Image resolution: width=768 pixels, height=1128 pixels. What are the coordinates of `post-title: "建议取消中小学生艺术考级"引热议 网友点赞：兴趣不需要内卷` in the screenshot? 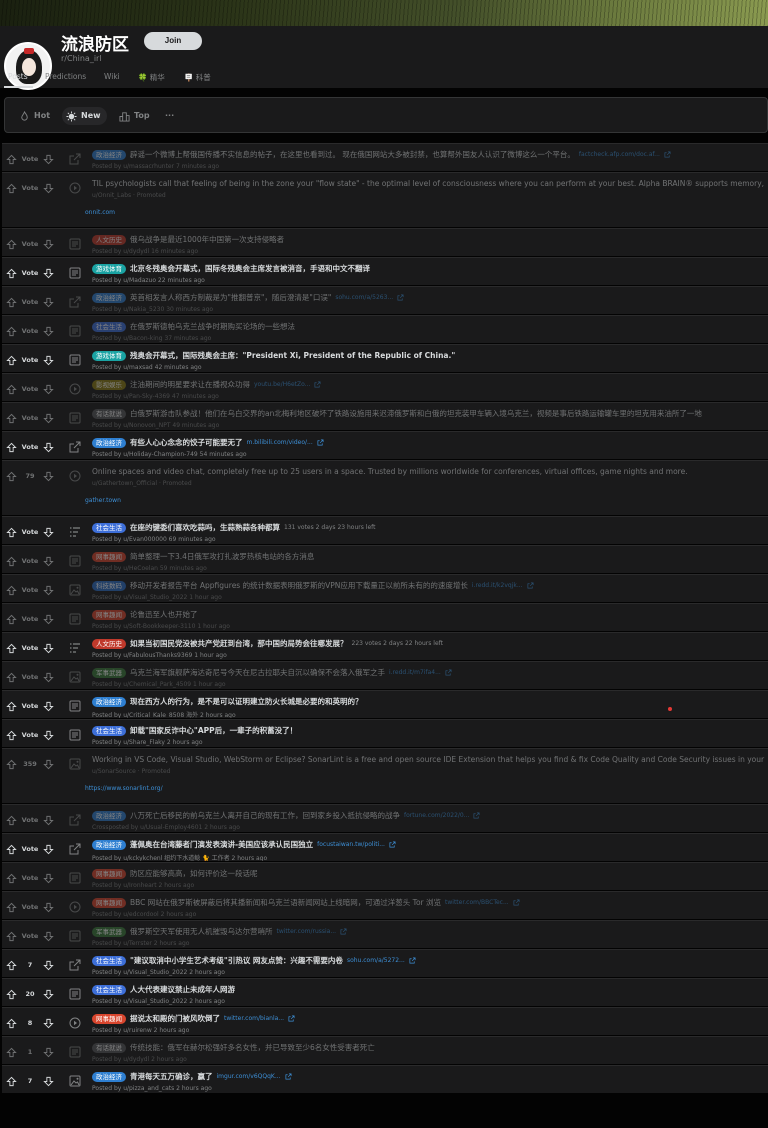 It's located at (236, 960).